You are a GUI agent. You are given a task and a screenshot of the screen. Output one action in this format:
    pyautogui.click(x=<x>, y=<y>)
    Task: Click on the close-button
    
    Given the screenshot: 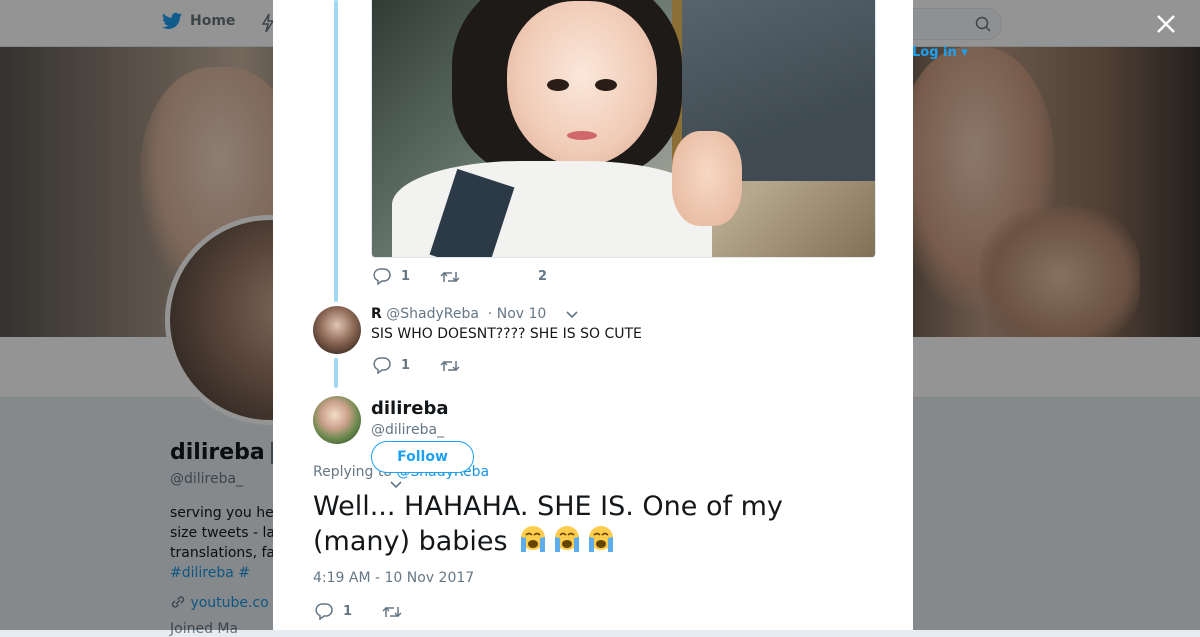 What is the action you would take?
    pyautogui.click(x=1166, y=24)
    